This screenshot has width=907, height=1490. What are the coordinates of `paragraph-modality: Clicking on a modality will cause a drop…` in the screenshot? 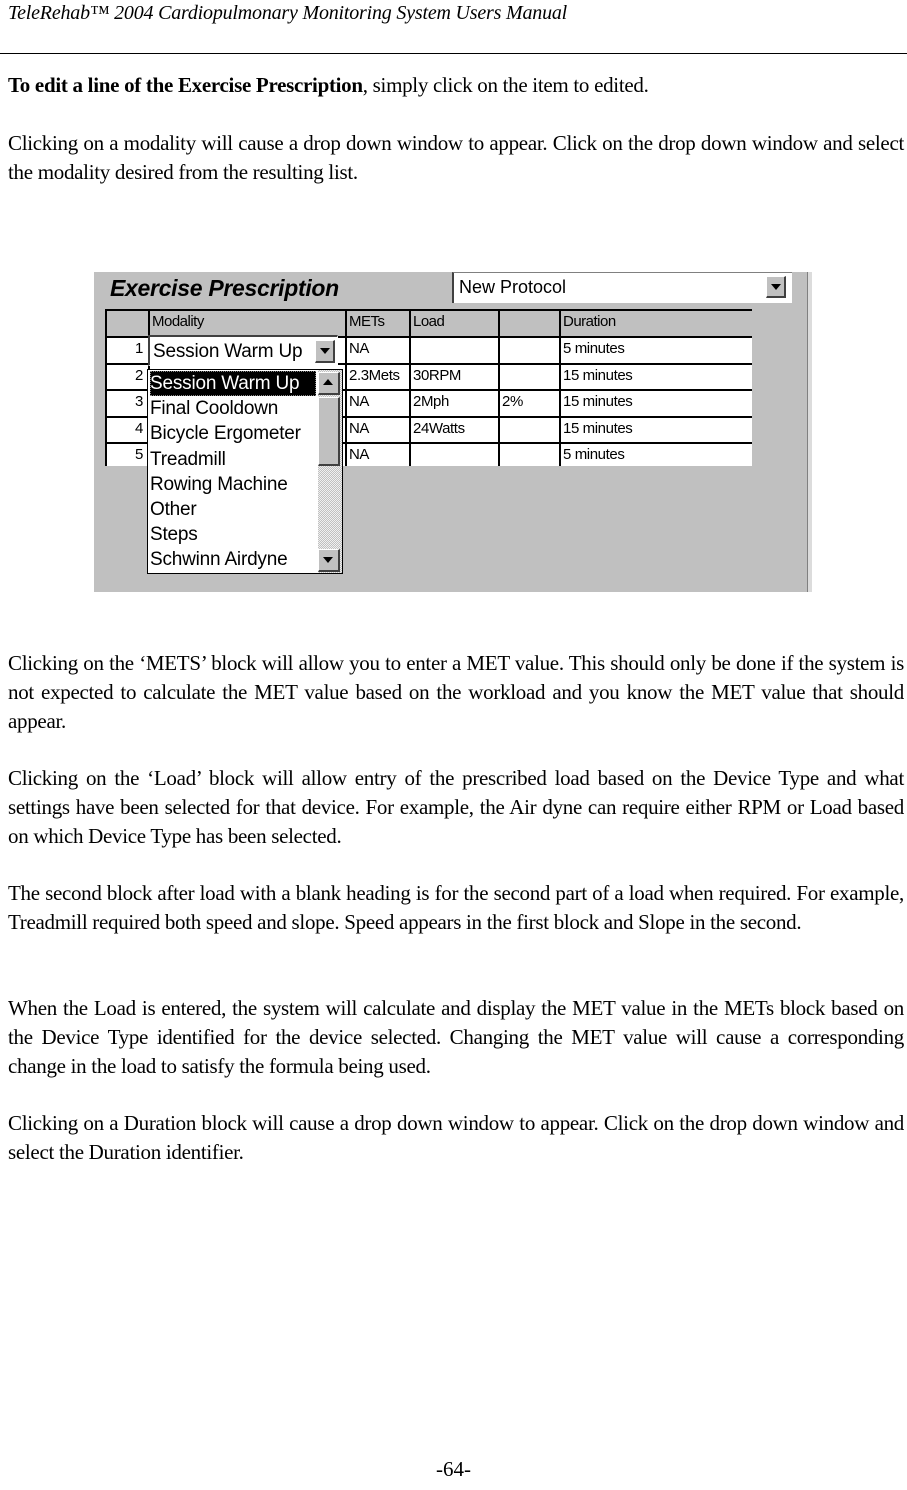 It's located at (456, 157).